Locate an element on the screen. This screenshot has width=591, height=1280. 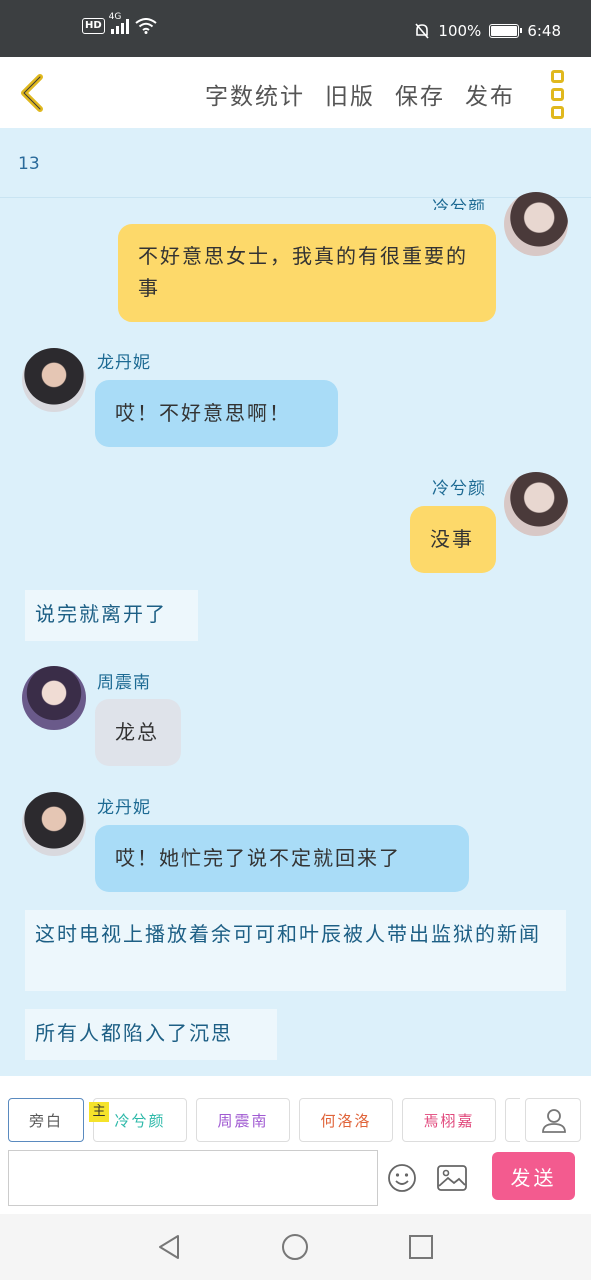
role-zhouzhennan-button: 周震南 is located at coordinates (243, 1120).